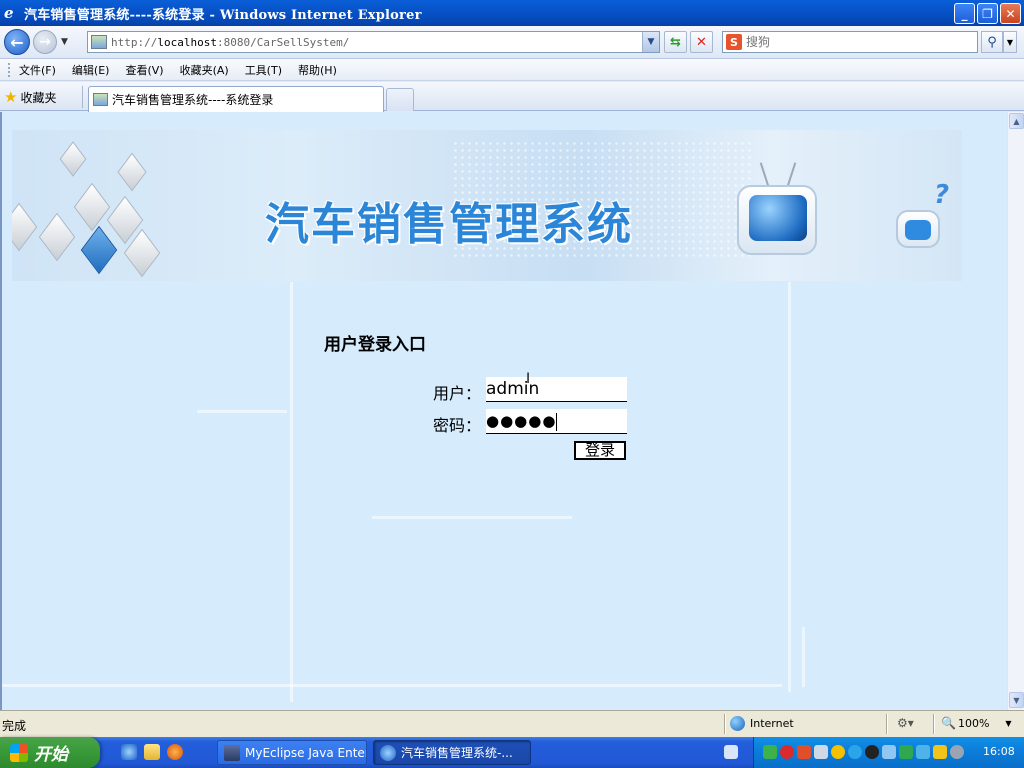 The height and width of the screenshot is (768, 1024). What do you see at coordinates (236, 99) in the screenshot?
I see `tab-active: 汽车销售管理系统----系统登录` at bounding box center [236, 99].